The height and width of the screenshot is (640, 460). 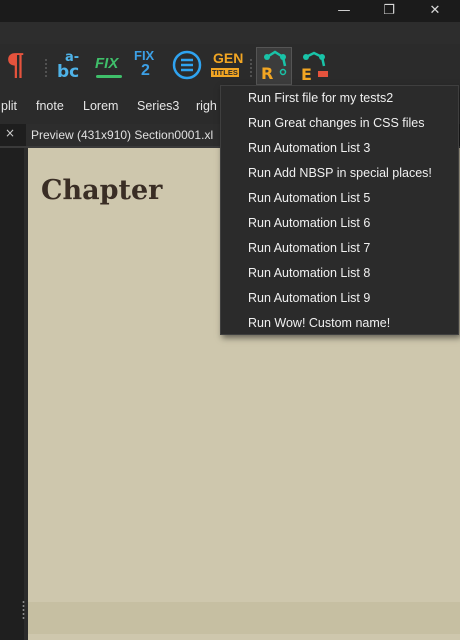 I want to click on menu-item-run-automation: Run Automation List 7, so click(x=309, y=248).